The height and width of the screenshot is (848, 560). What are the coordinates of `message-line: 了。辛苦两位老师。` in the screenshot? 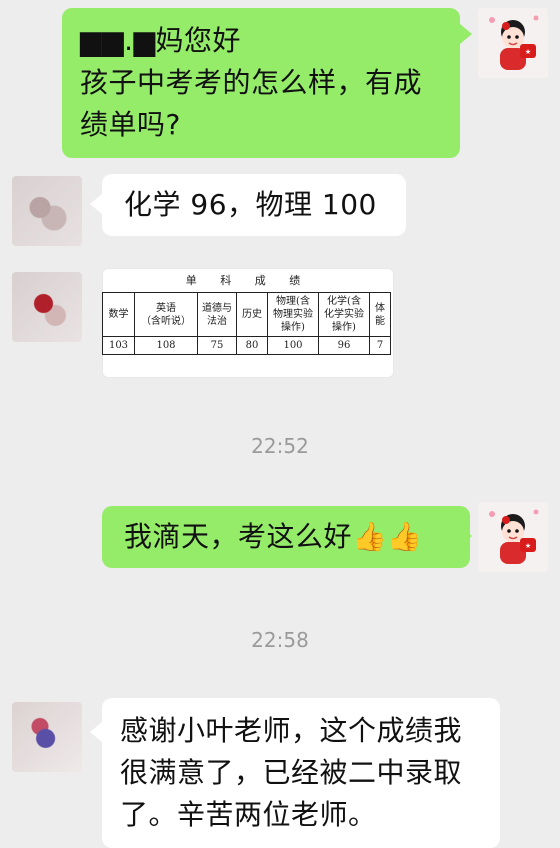 It's located at (248, 814).